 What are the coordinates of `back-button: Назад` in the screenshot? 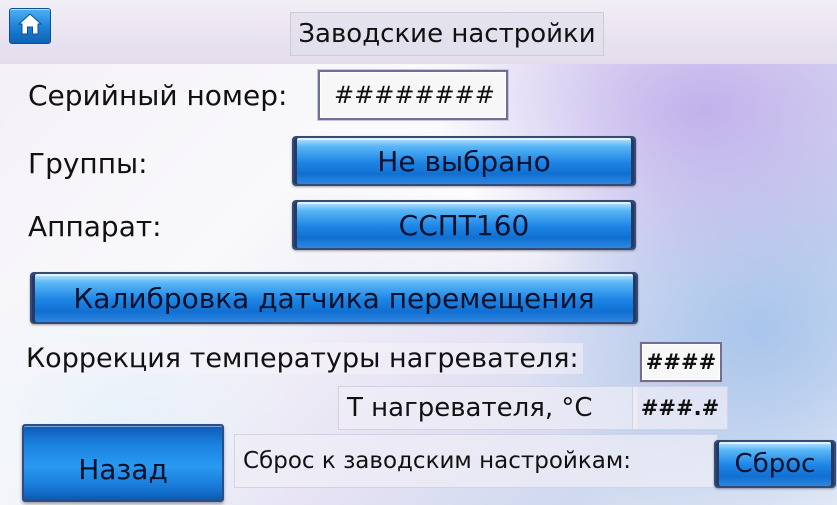 It's located at (123, 463).